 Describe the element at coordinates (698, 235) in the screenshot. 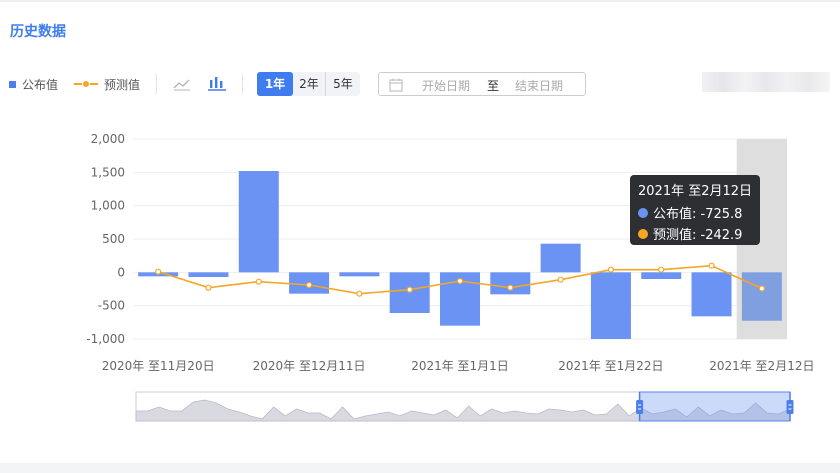

I see `tooltip-line-value: 预测值: -242.9` at that location.